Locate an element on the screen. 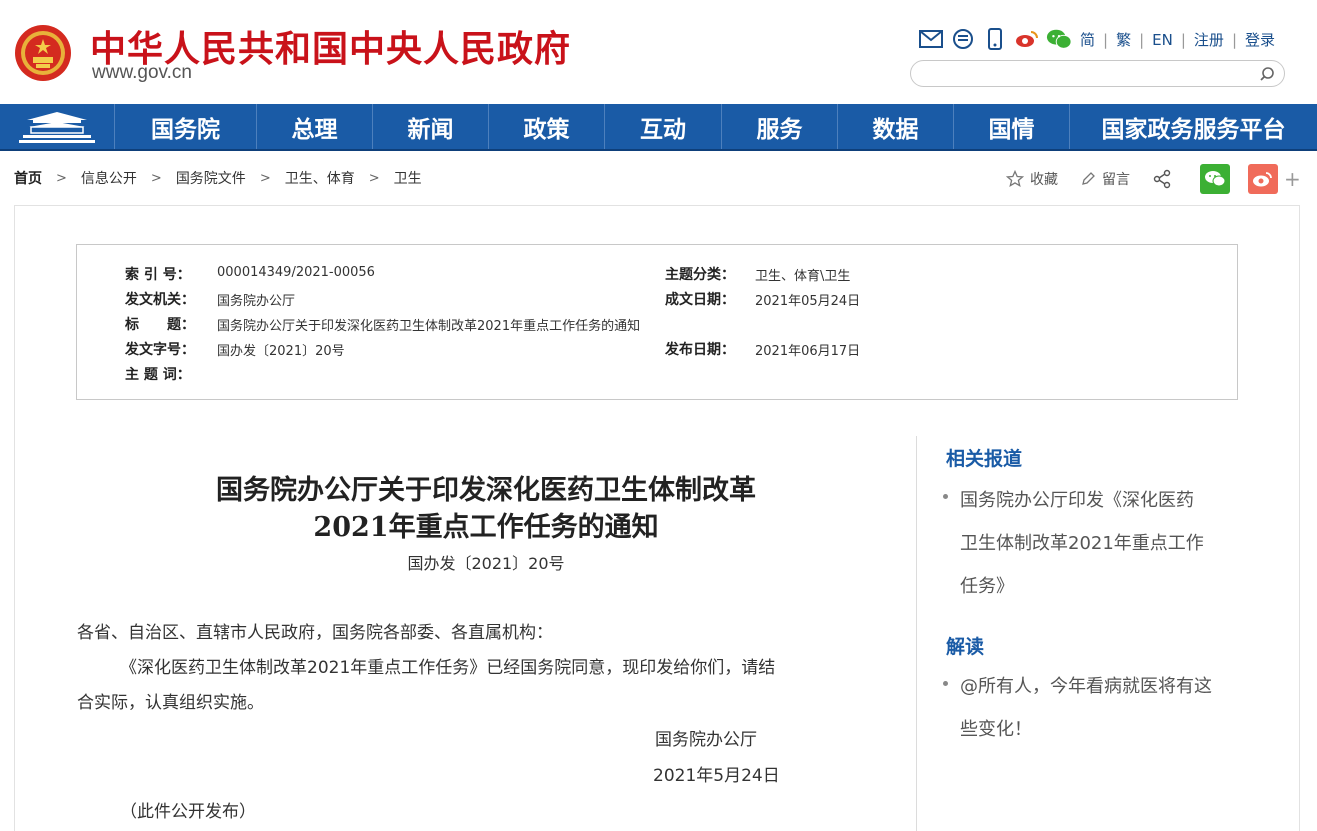 The height and width of the screenshot is (831, 1317). search-icon is located at coordinates (1267, 74).